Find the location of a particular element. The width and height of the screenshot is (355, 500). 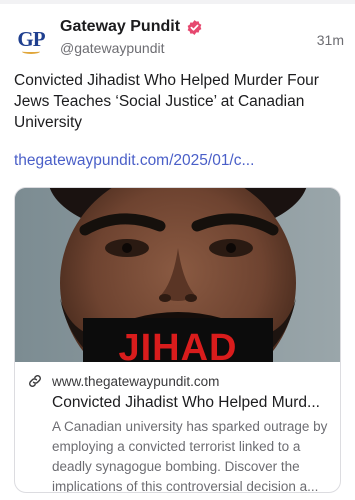

preview-domain-line: www.thegatewaypundit.com is located at coordinates (178, 381).